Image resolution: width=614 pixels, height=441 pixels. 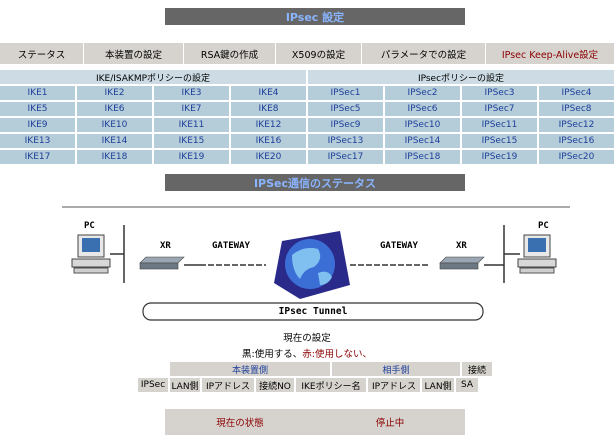 I want to click on status-section-title: IPSec通信のステータス, so click(x=315, y=182).